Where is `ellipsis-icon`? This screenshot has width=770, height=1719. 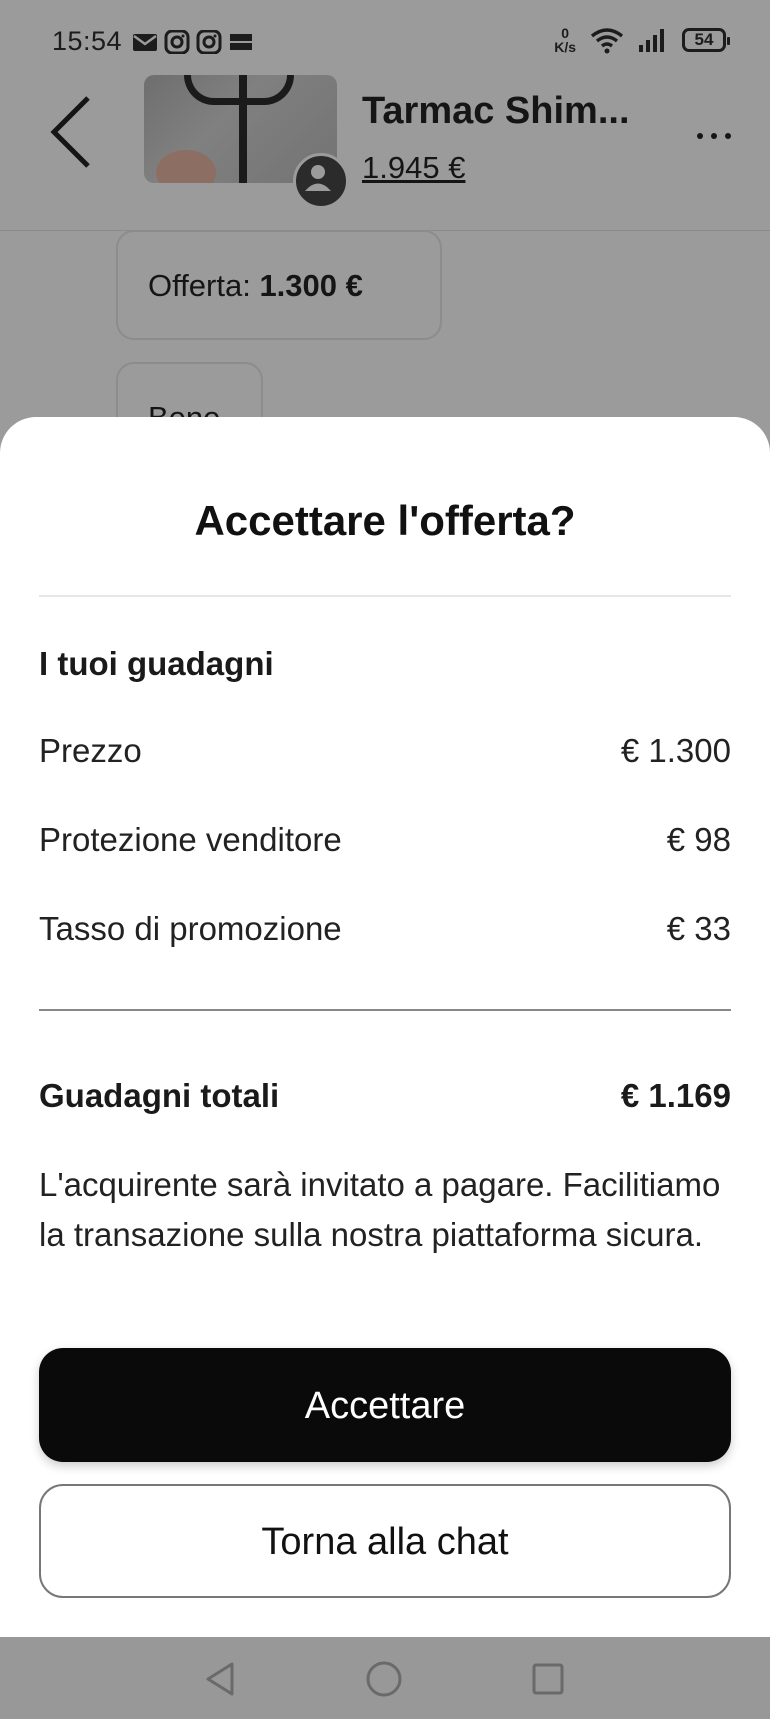
ellipsis-icon is located at coordinates (714, 136).